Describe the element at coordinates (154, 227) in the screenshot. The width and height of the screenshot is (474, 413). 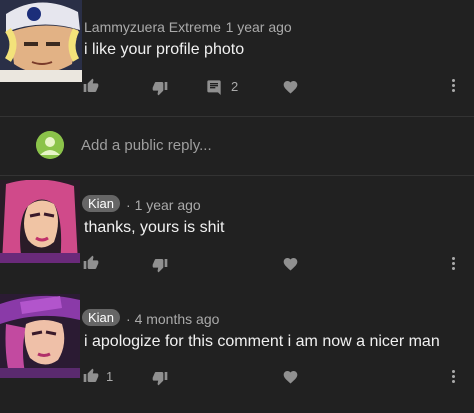
I see `comment-text: thanks, yours is shit` at that location.